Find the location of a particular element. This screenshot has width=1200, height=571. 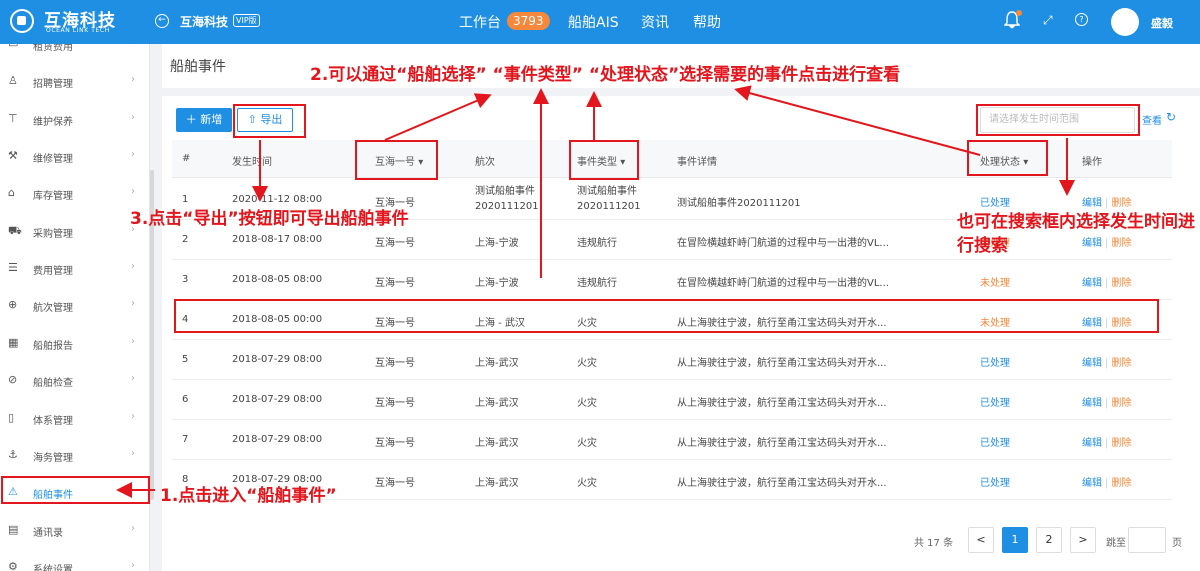

annotation-search-tip: 也可在搜索框内选择发生时间进行搜索 is located at coordinates (1076, 234).